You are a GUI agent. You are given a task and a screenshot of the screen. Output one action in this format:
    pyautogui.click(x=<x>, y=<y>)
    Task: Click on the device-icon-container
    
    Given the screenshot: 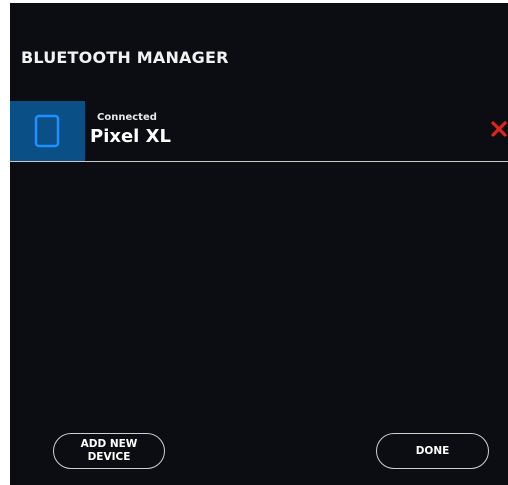 What is the action you would take?
    pyautogui.click(x=47, y=131)
    